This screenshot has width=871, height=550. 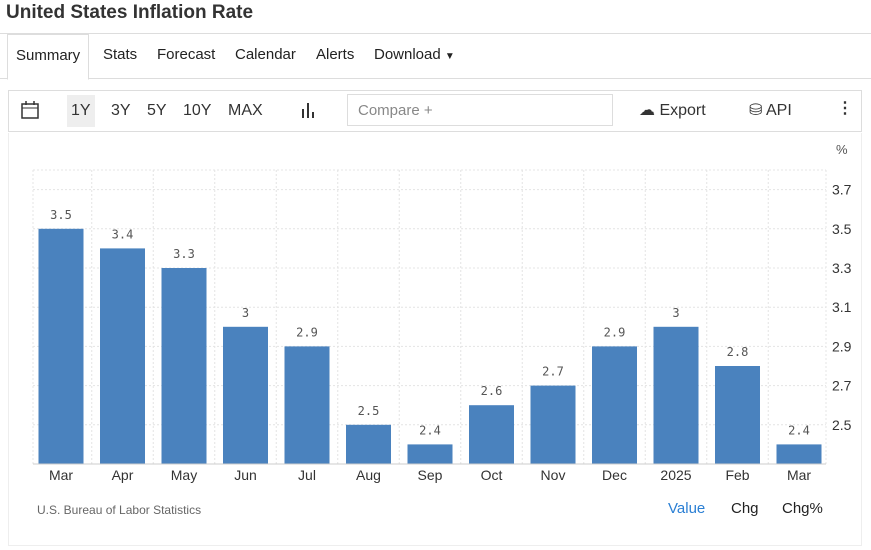 What do you see at coordinates (802, 508) in the screenshot?
I see `view-chgpct-button: Chg%` at bounding box center [802, 508].